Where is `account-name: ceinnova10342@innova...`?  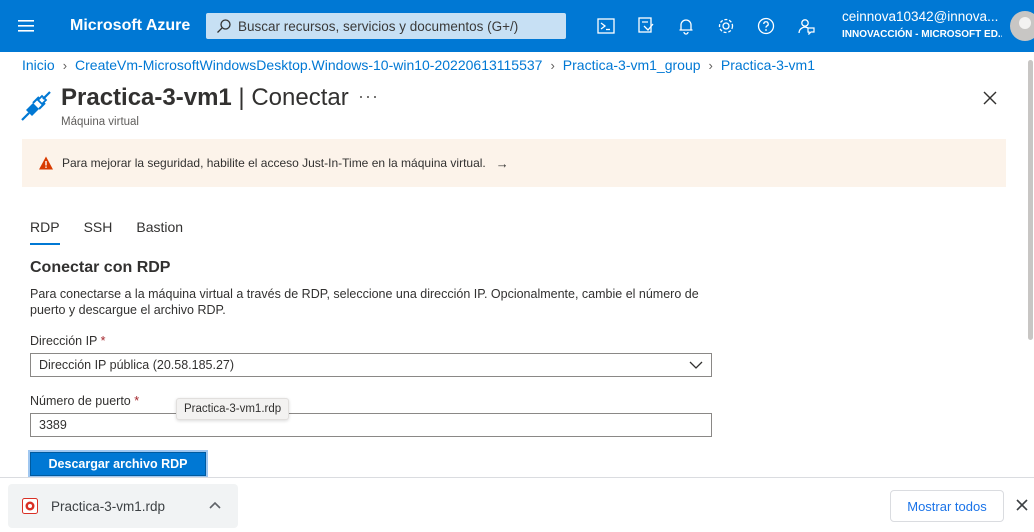
account-name: ceinnova10342@innova... is located at coordinates (920, 17).